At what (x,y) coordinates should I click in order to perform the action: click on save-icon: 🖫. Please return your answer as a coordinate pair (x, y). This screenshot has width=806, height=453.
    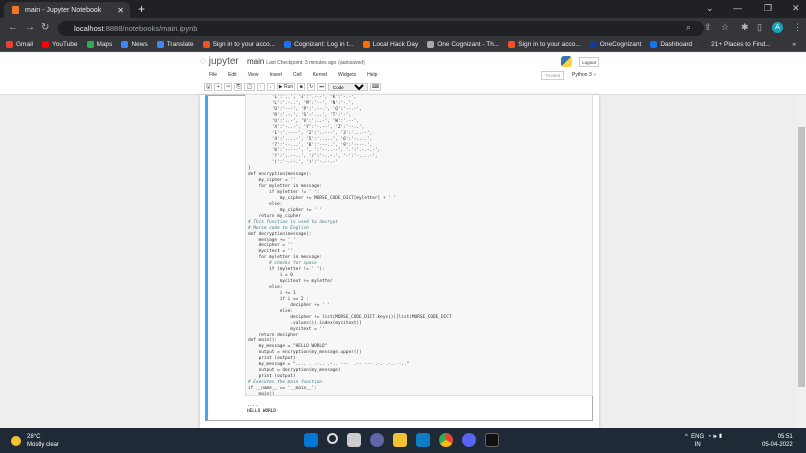
    Looking at the image, I should click on (208, 87).